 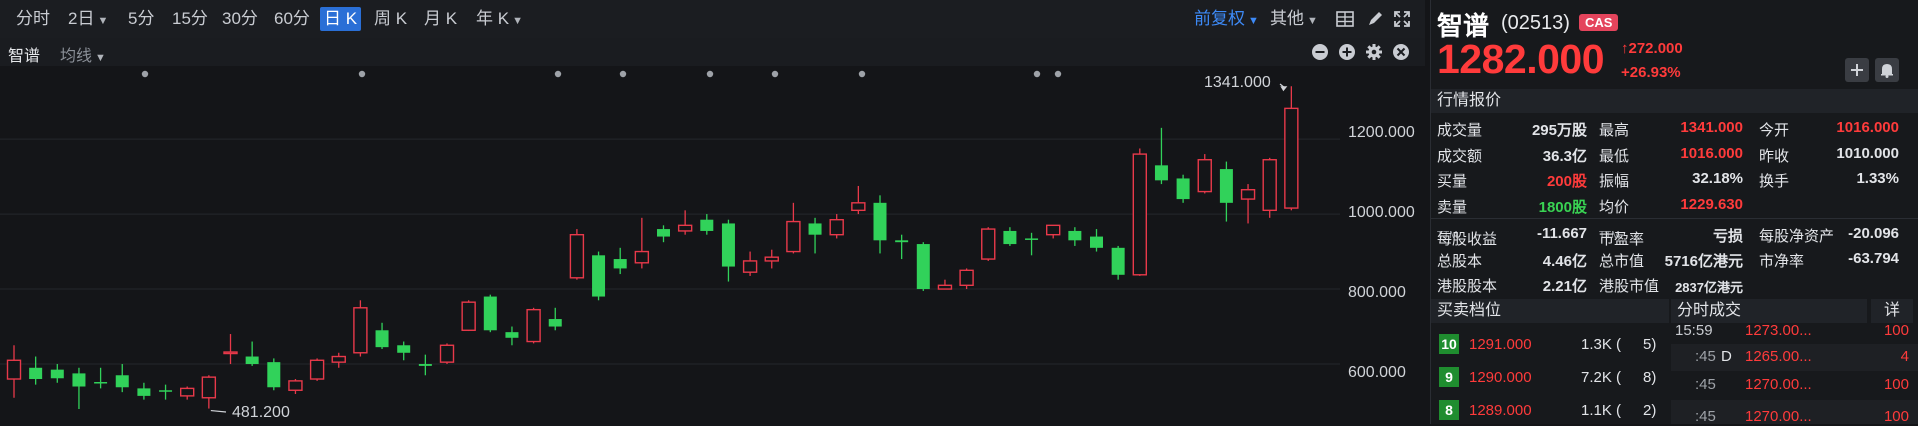 I want to click on draw-pen-icon, so click(x=1376, y=20).